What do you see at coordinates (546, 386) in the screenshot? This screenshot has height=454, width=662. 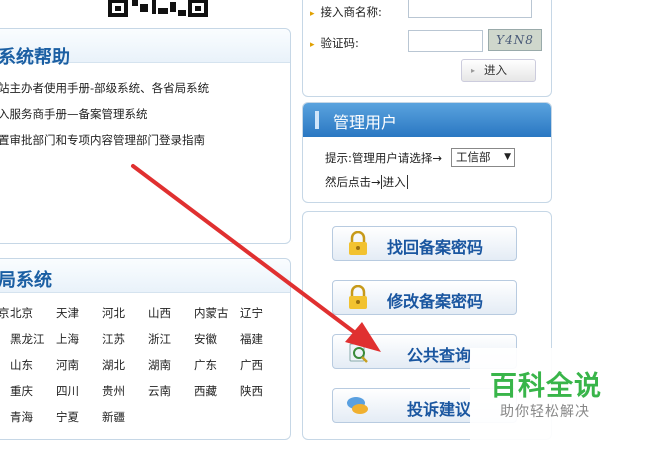 I see `watermark-logo: 百科全说` at bounding box center [546, 386].